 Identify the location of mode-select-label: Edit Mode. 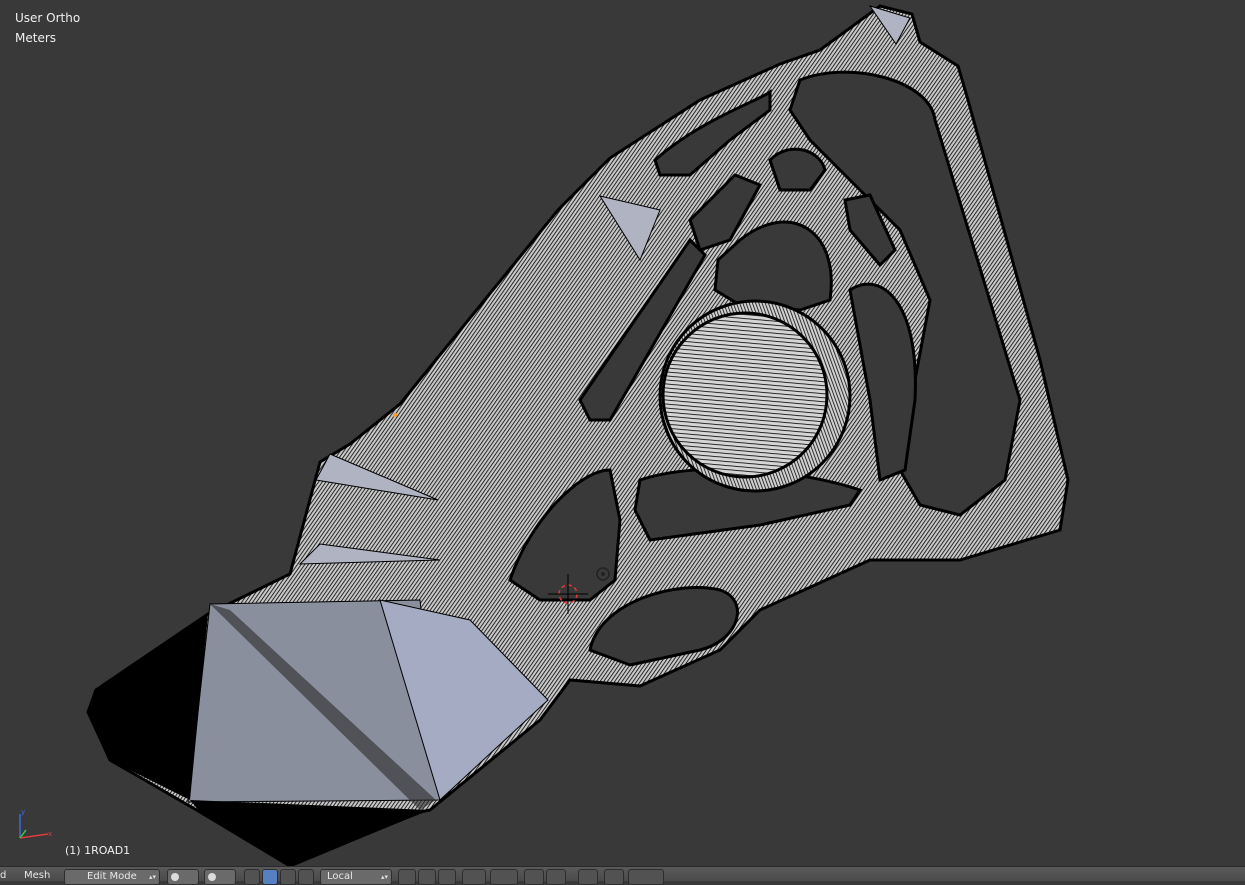
(112, 876).